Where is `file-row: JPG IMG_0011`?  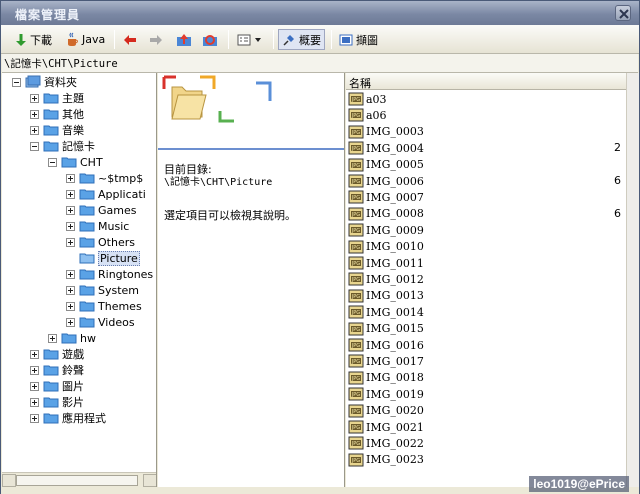 file-row: JPG IMG_0011 is located at coordinates (386, 263).